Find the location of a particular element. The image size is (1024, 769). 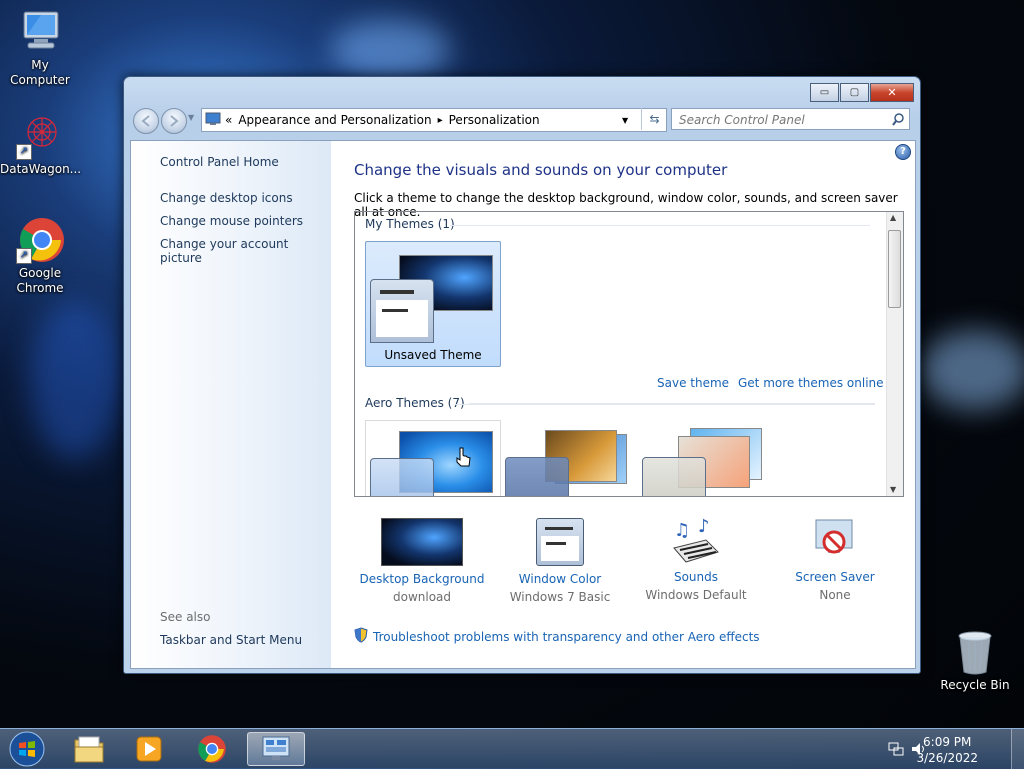

sounds-link: Sounds is located at coordinates (696, 577).